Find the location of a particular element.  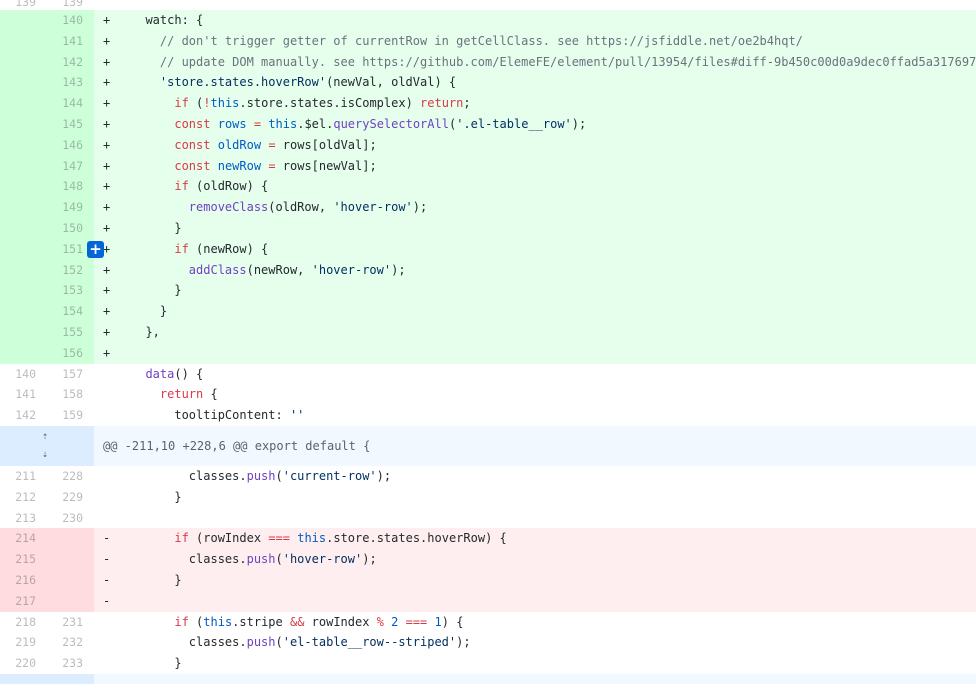

code-cell: + } is located at coordinates (535, 311).